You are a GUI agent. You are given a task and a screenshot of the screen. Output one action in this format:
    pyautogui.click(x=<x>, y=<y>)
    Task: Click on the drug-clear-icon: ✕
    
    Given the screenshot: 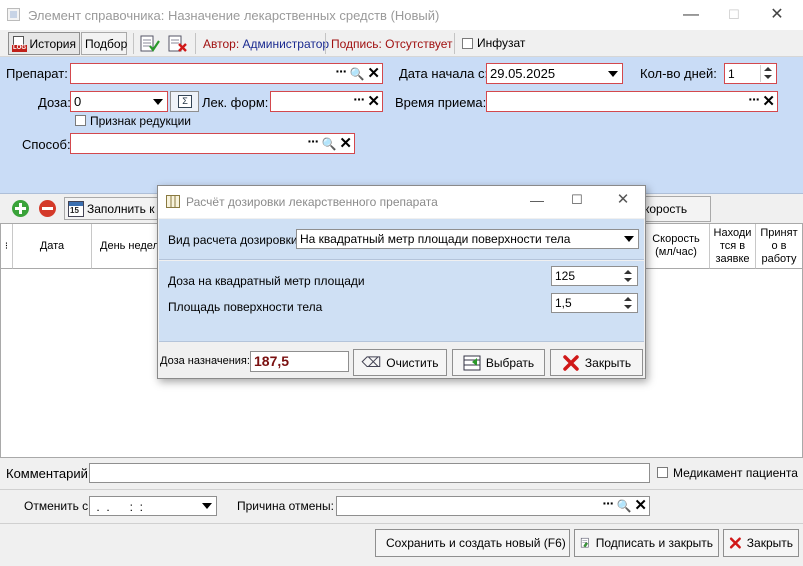 What is the action you would take?
    pyautogui.click(x=373, y=73)
    